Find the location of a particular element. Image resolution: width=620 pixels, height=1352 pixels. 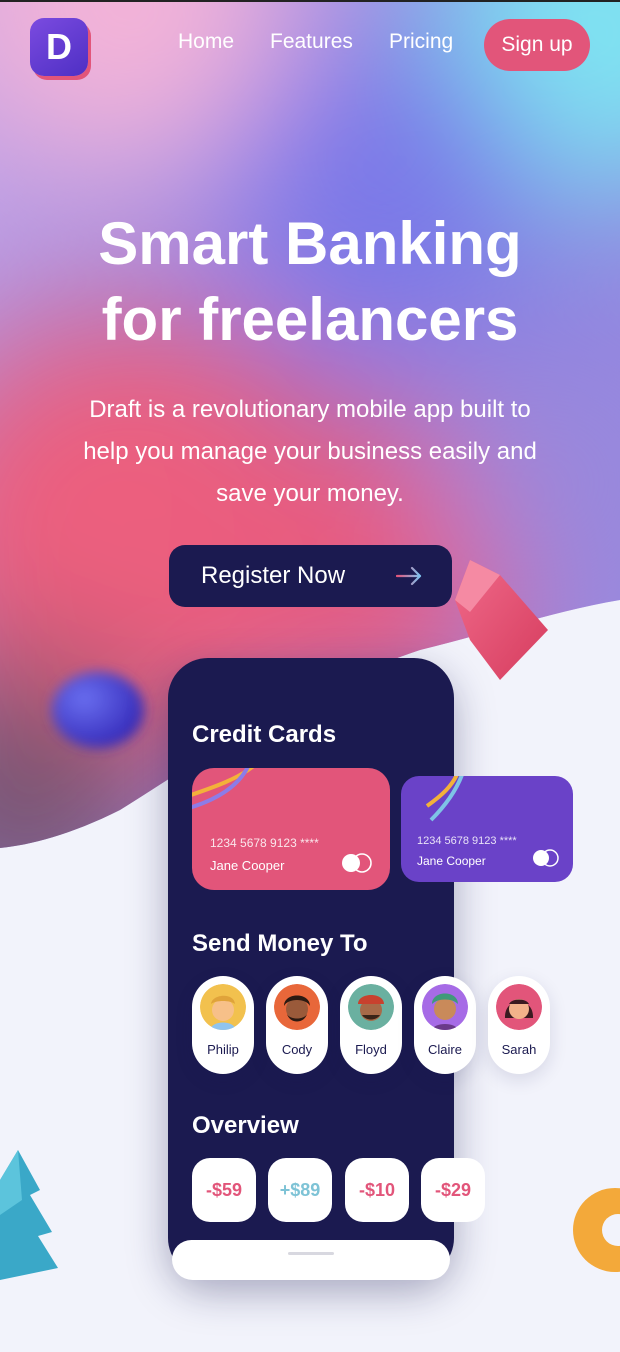

contact-claire: Claire is located at coordinates (445, 1025).